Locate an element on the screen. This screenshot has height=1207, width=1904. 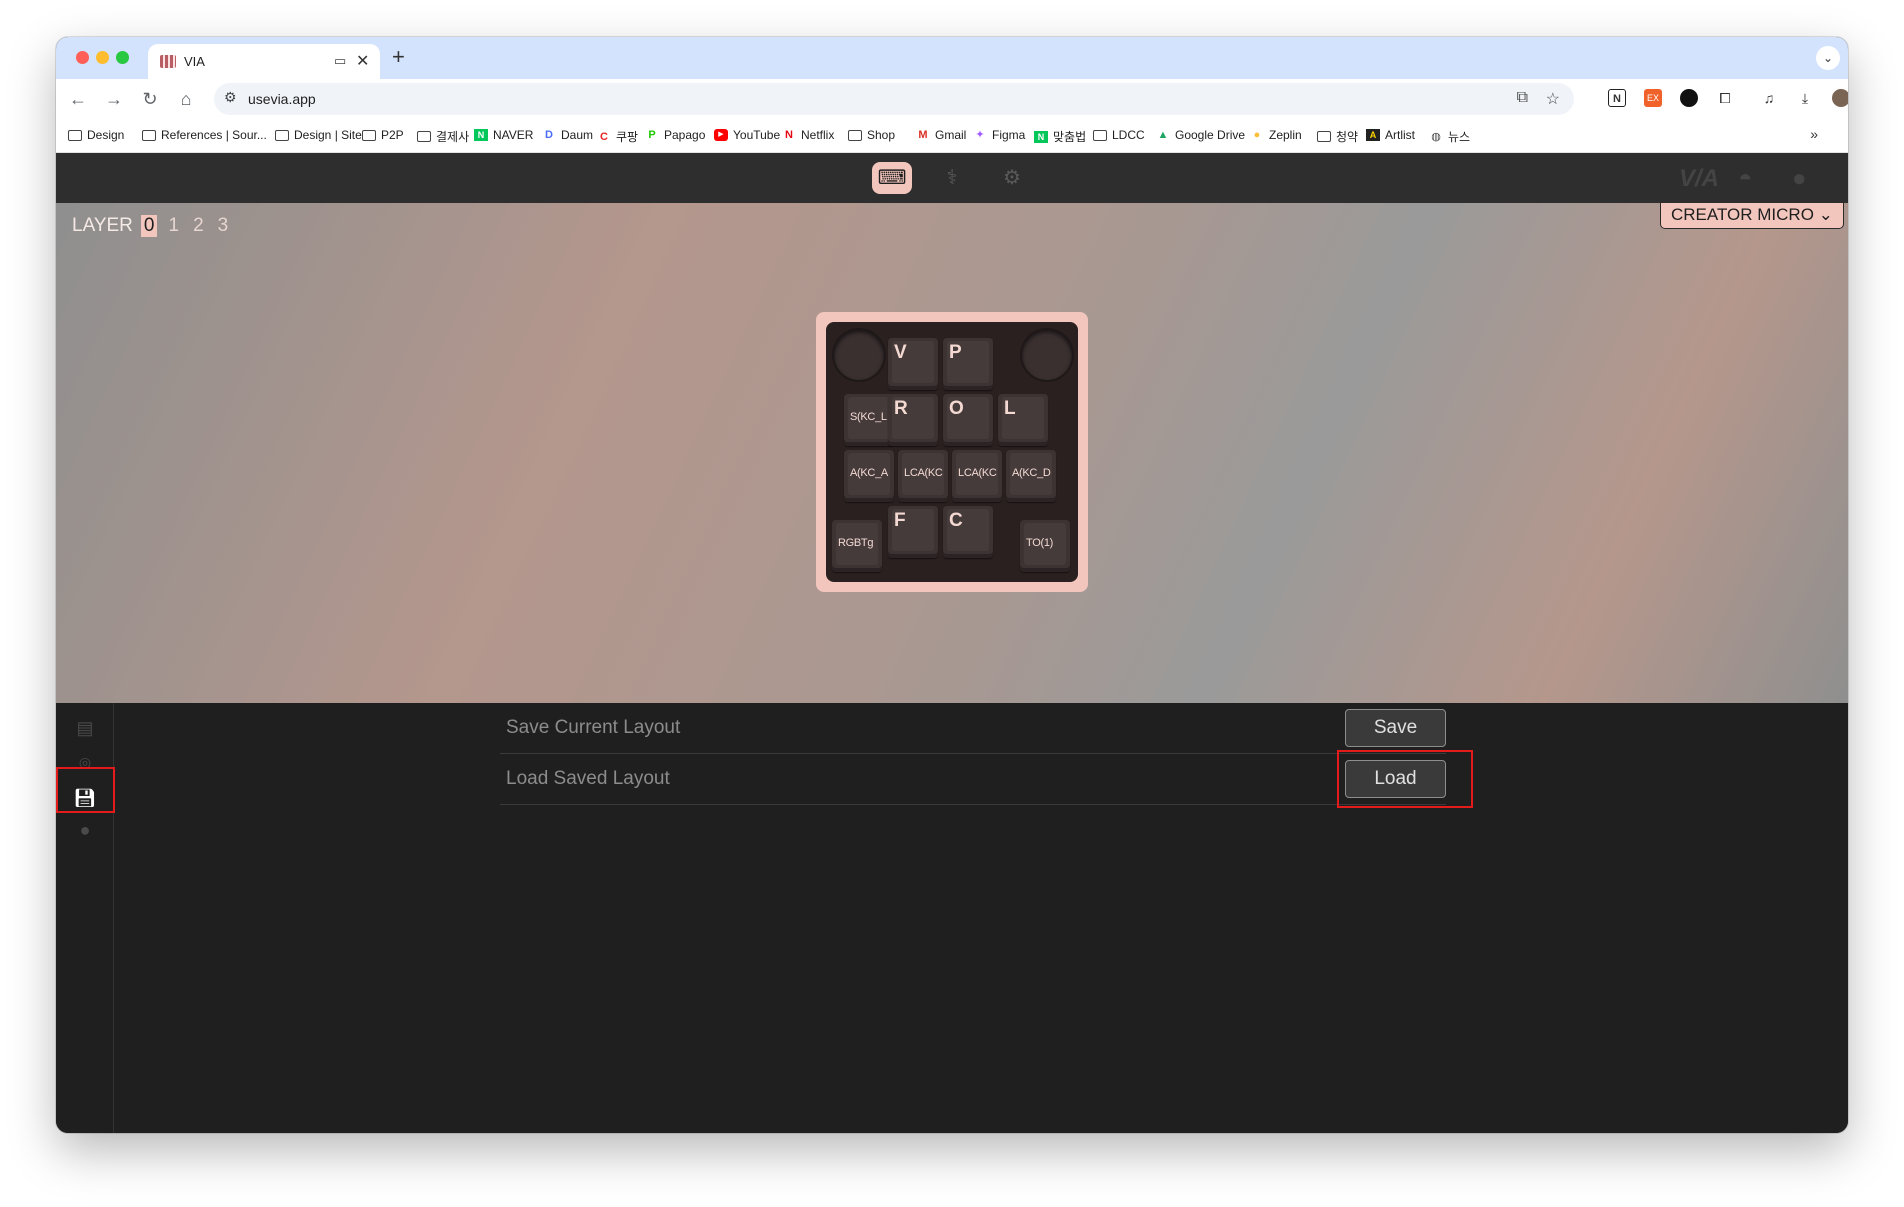
bookmark-item: Shop is located at coordinates (871, 135).